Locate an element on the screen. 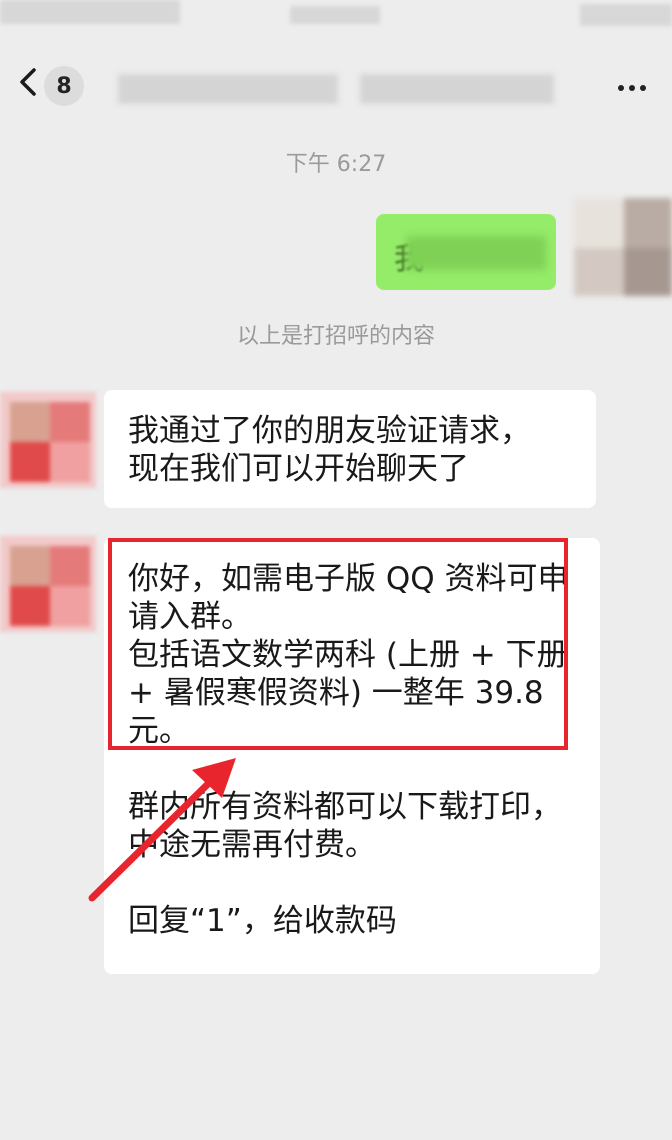 This screenshot has height=1140, width=672. unread-count-badge: 8 is located at coordinates (64, 86).